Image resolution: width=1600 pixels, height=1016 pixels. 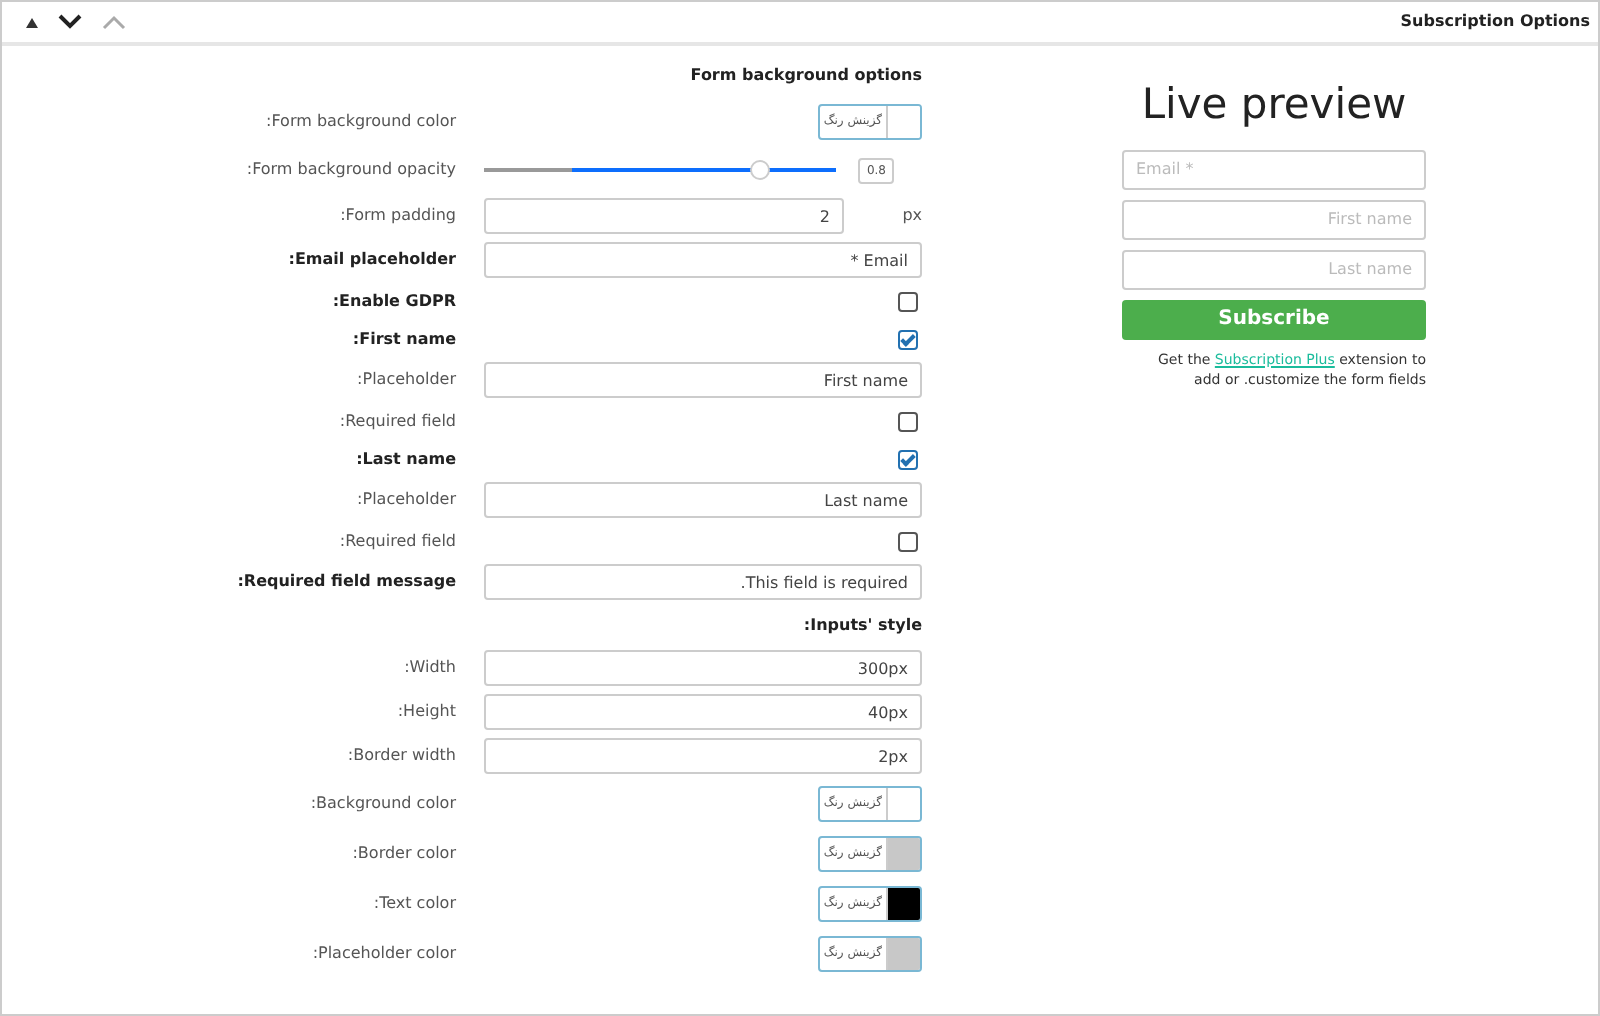 I want to click on setting-label: :Form padding, so click(x=397, y=216).